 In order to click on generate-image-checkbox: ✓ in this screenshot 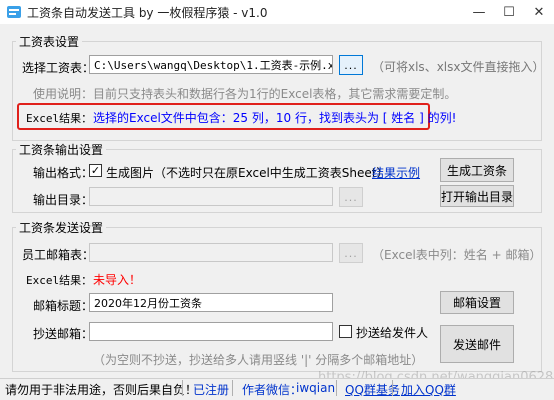, I will do `click(95, 170)`.